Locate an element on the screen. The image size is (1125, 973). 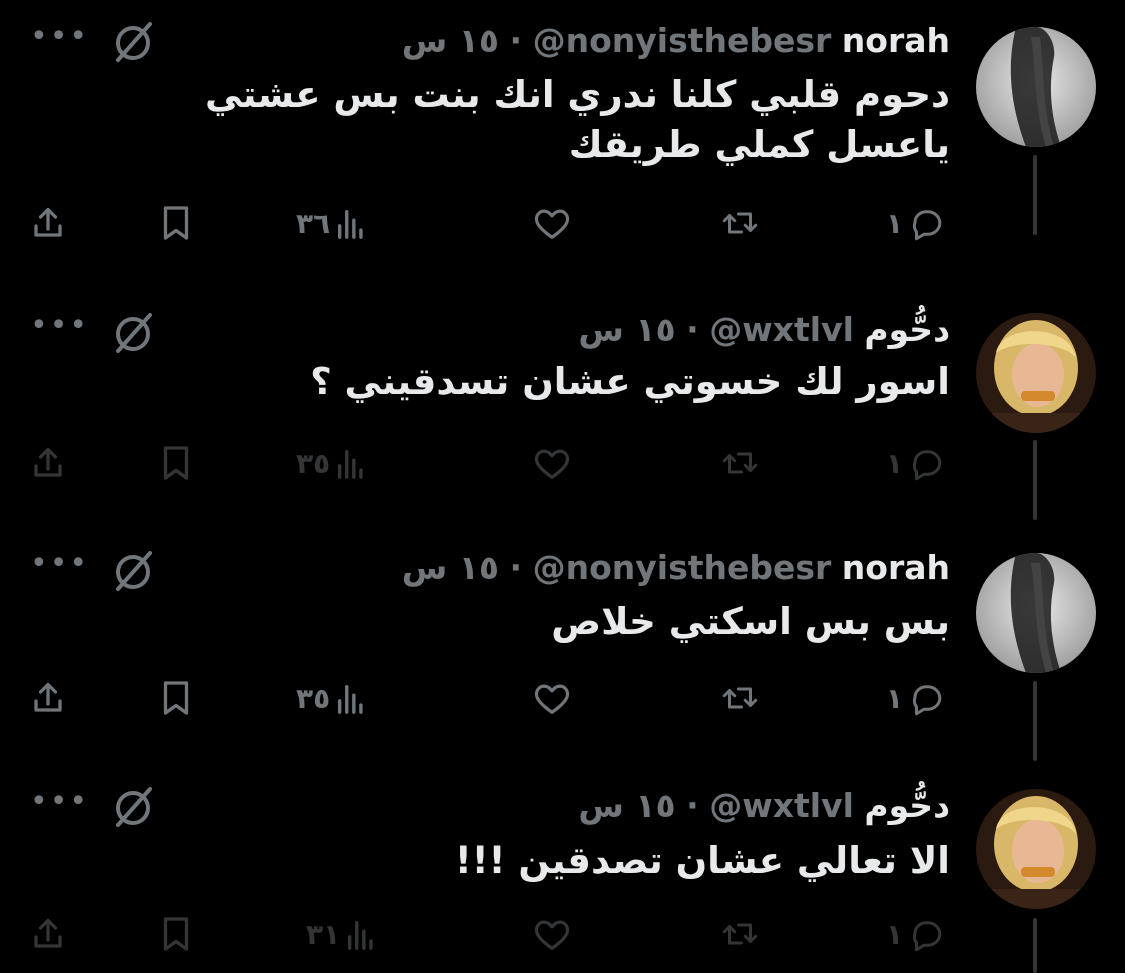
views-button: ٣١ is located at coordinates (338, 934).